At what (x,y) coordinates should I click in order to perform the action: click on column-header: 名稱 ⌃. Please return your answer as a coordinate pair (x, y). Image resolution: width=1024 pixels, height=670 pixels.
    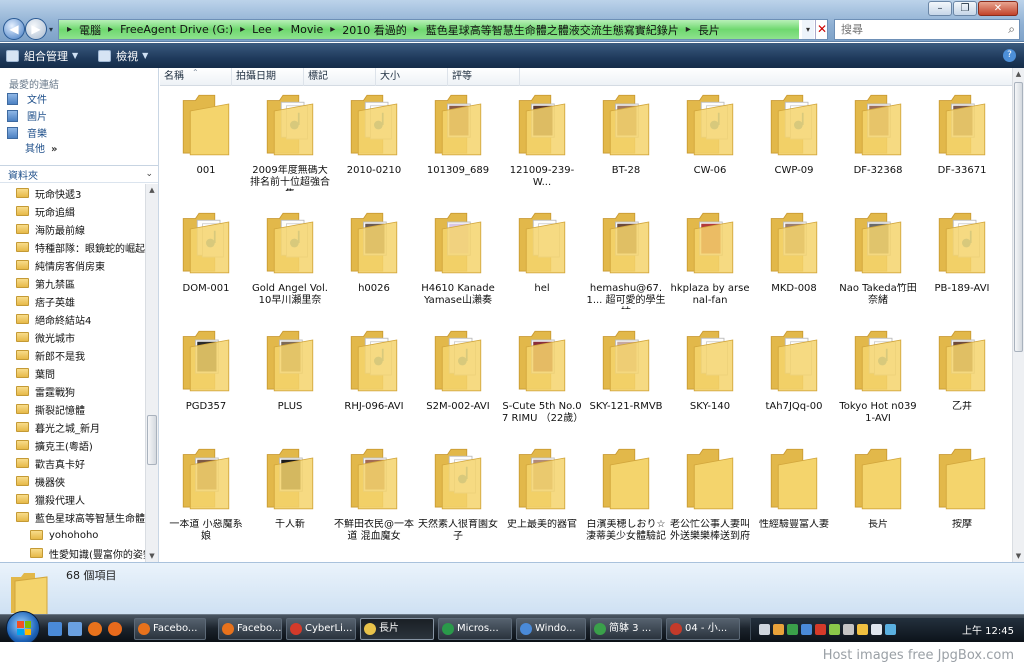
    Looking at the image, I should click on (196, 77).